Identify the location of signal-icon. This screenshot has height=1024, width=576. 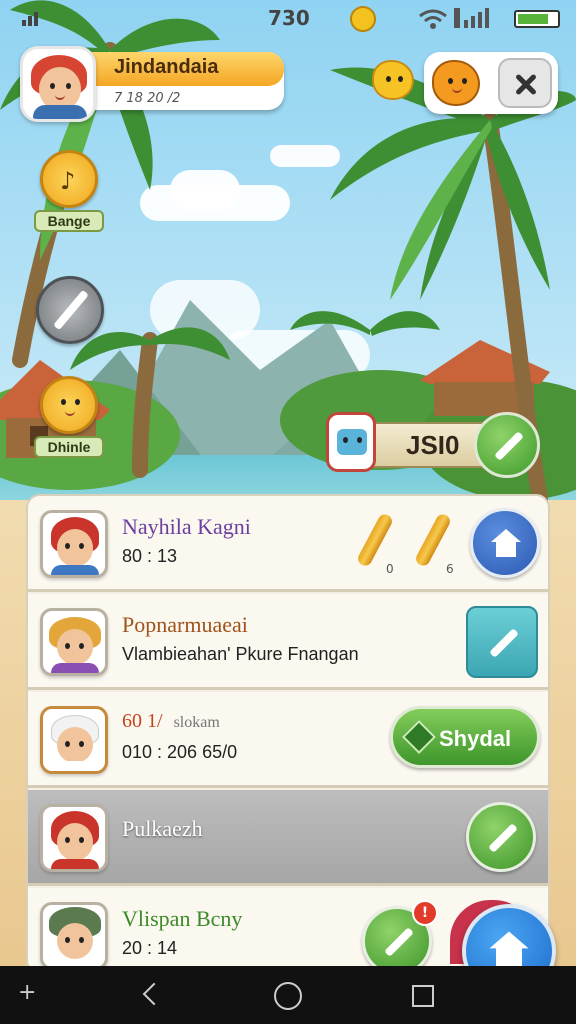
(32, 18).